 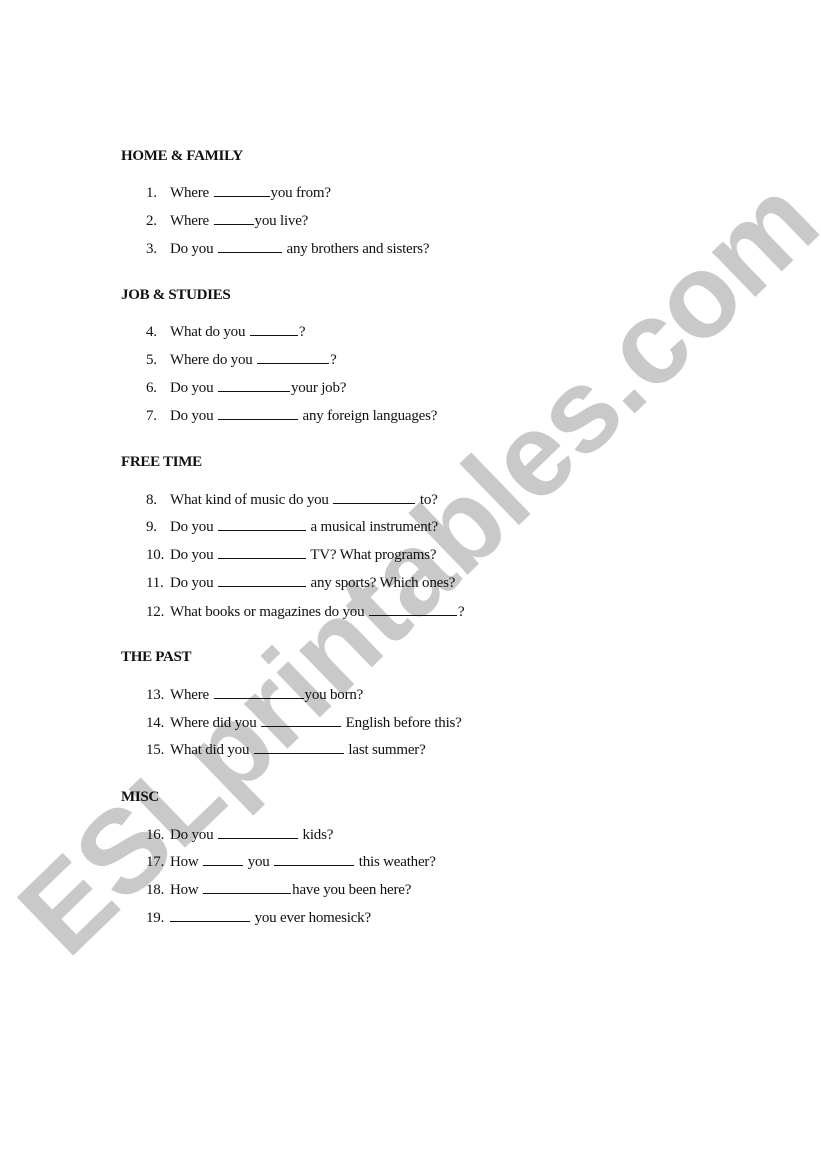 I want to click on question-number: 4., so click(x=151, y=332).